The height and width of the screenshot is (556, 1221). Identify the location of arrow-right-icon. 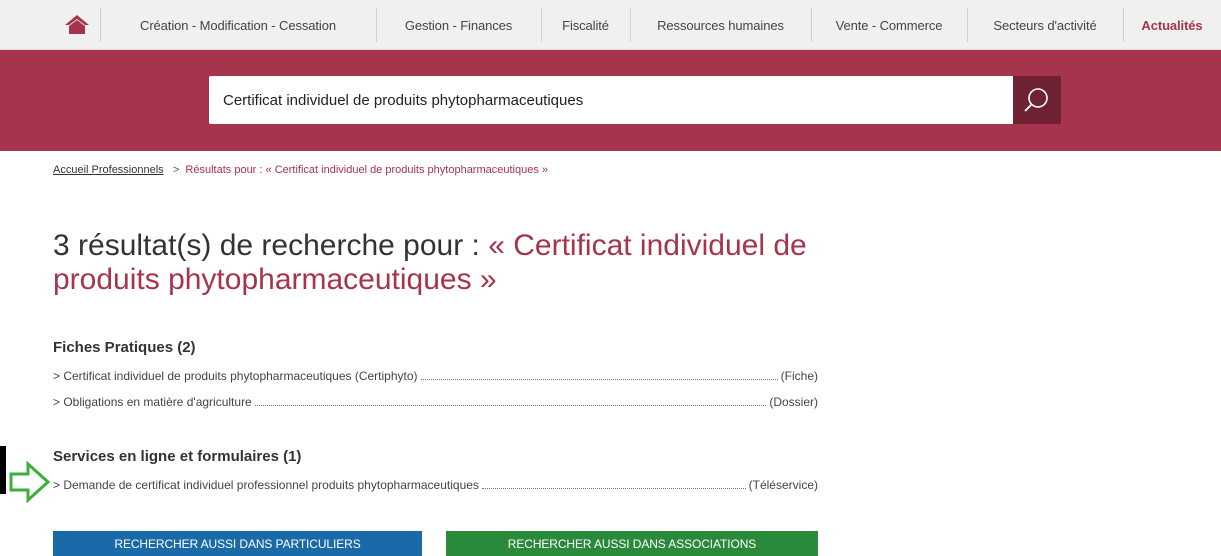
(30, 482).